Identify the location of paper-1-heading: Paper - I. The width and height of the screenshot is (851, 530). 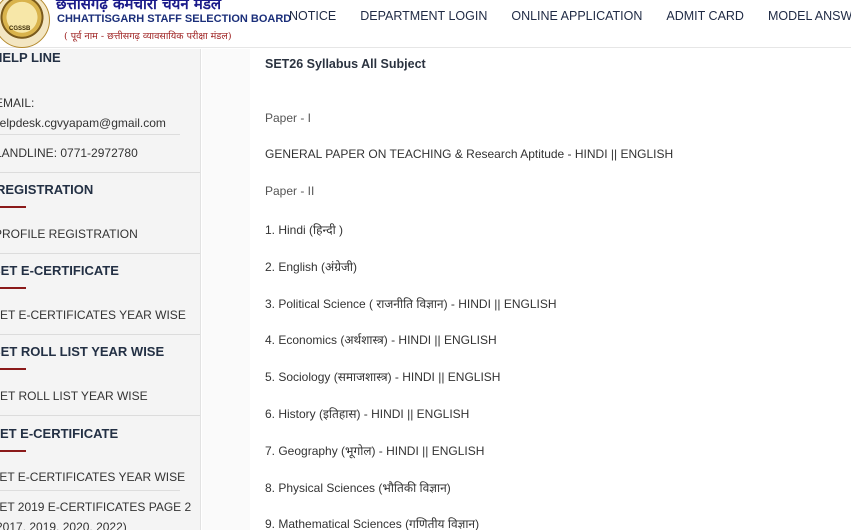
(288, 118).